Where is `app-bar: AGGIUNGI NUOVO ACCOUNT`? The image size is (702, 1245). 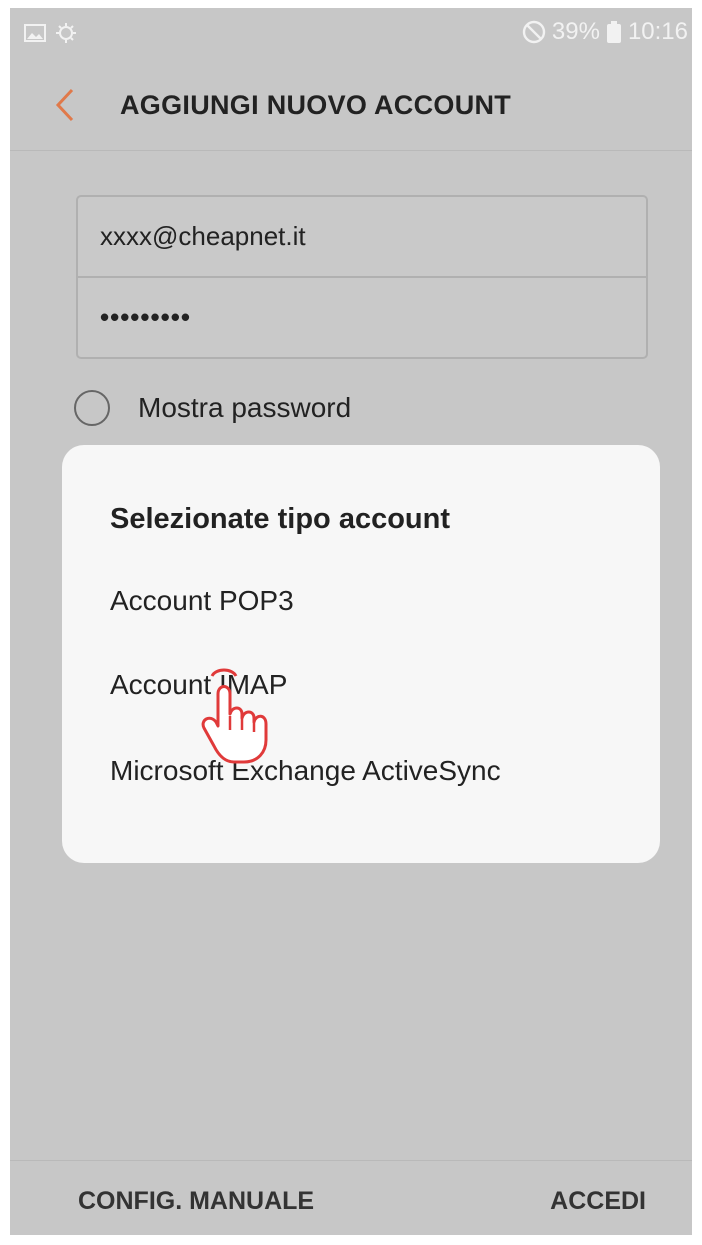 app-bar: AGGIUNGI NUOVO ACCOUNT is located at coordinates (351, 105).